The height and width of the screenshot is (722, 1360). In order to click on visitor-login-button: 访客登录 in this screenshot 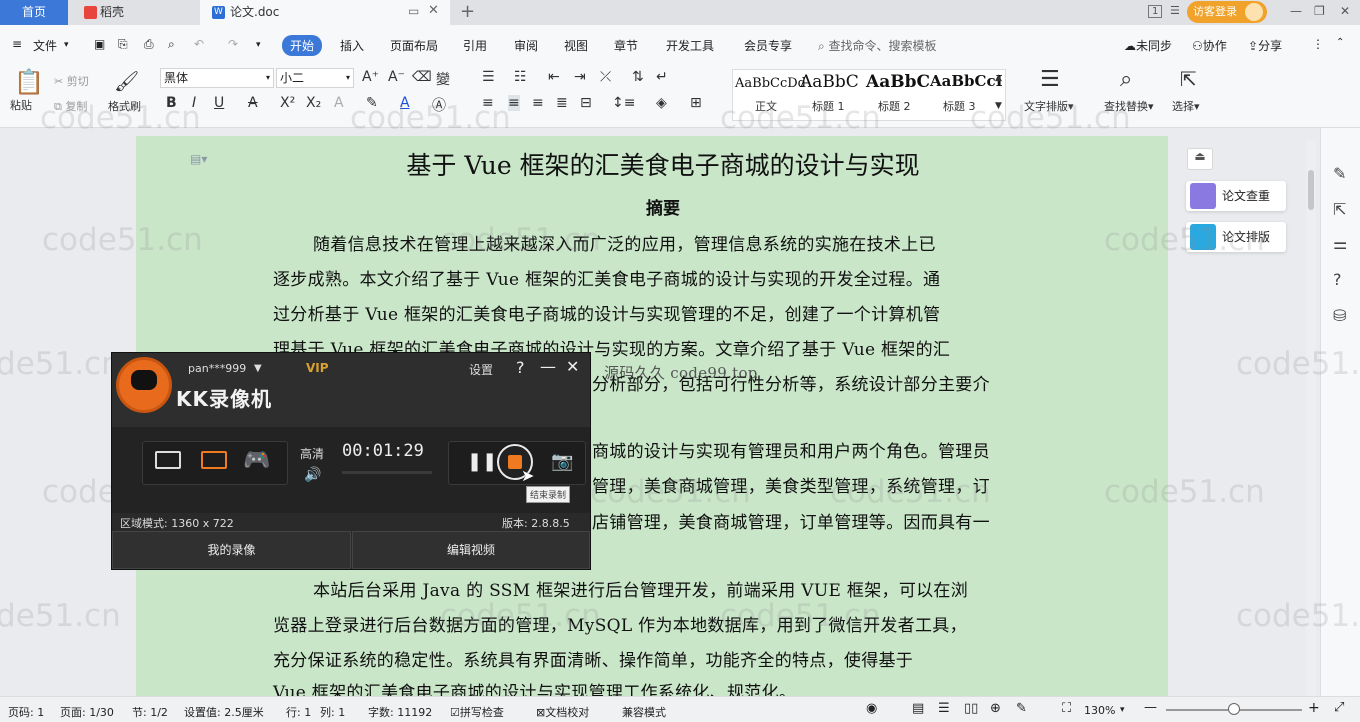, I will do `click(1227, 12)`.